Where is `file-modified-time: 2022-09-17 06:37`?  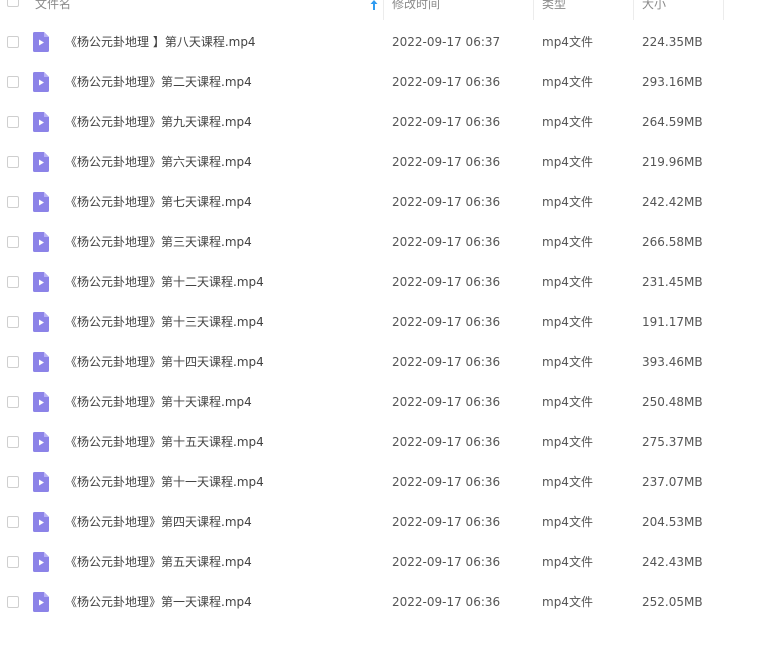
file-modified-time: 2022-09-17 06:37 is located at coordinates (446, 42).